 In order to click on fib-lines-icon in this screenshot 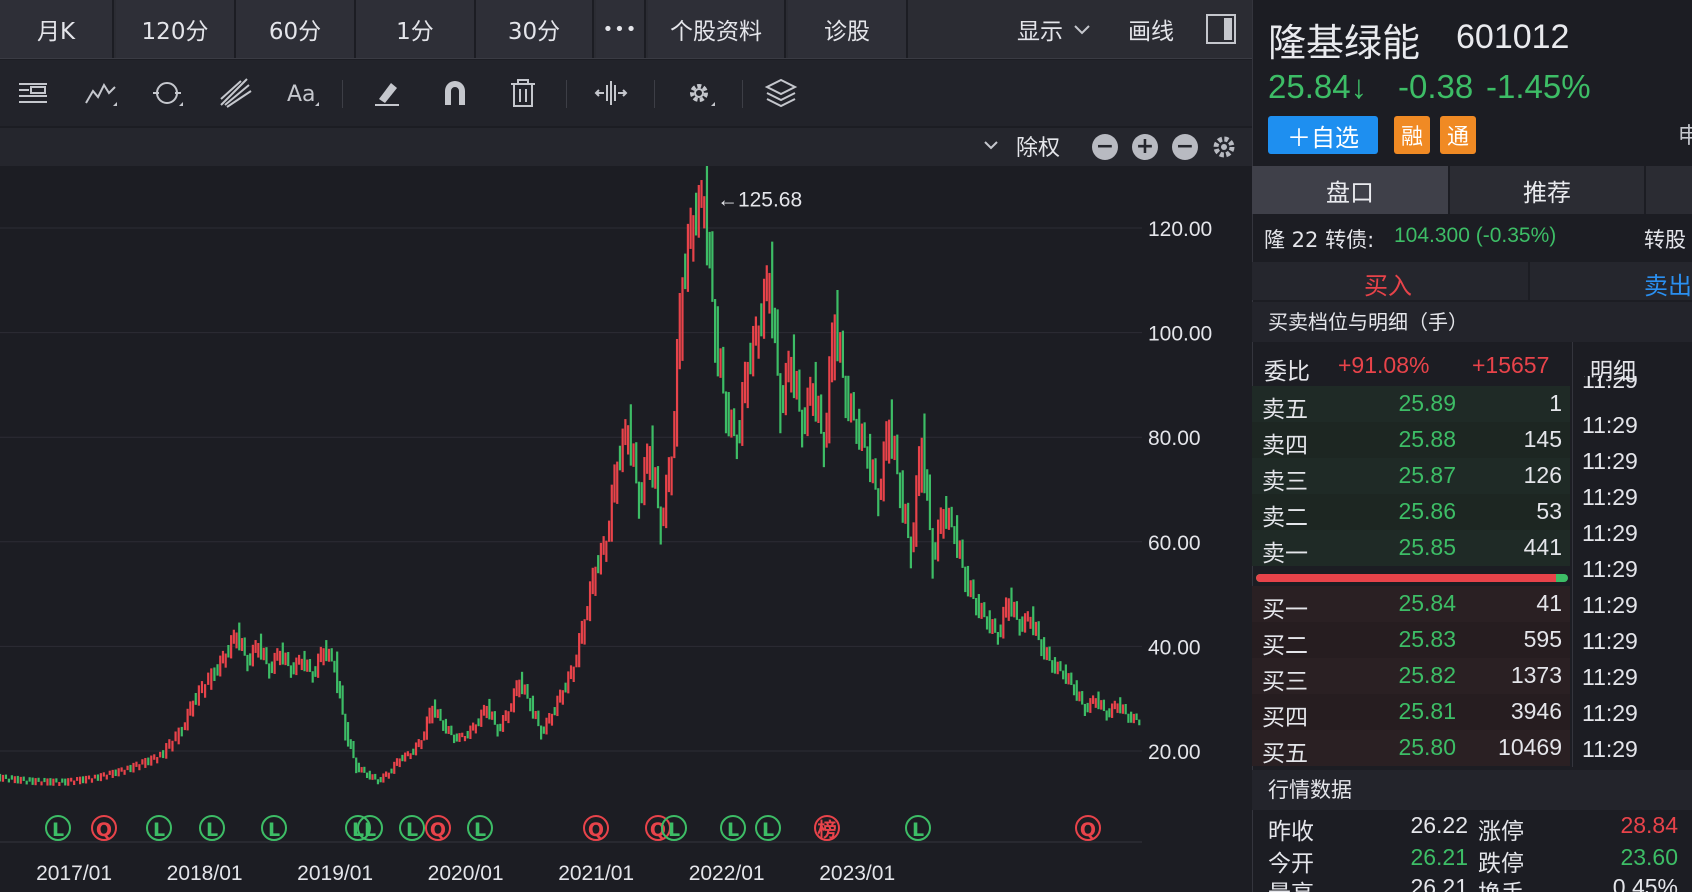, I will do `click(235, 93)`.